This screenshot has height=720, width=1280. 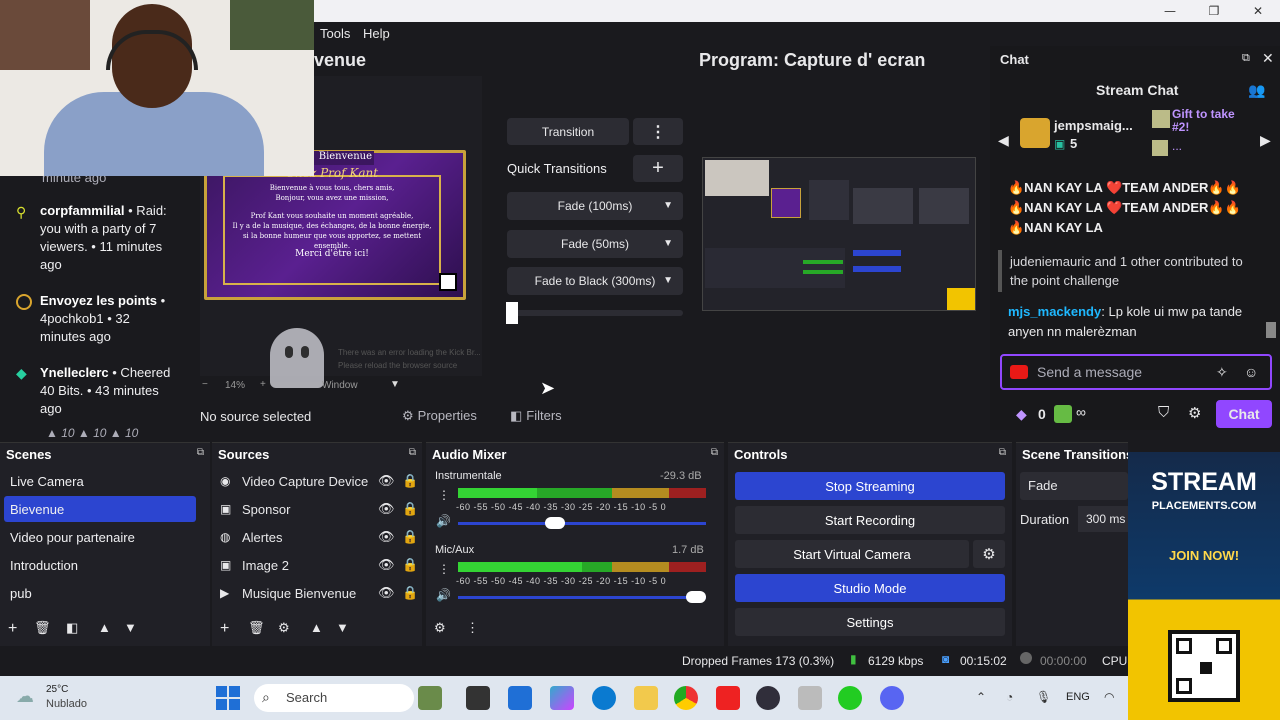 I want to click on chevron-up-icon: ⌃, so click(x=981, y=697).